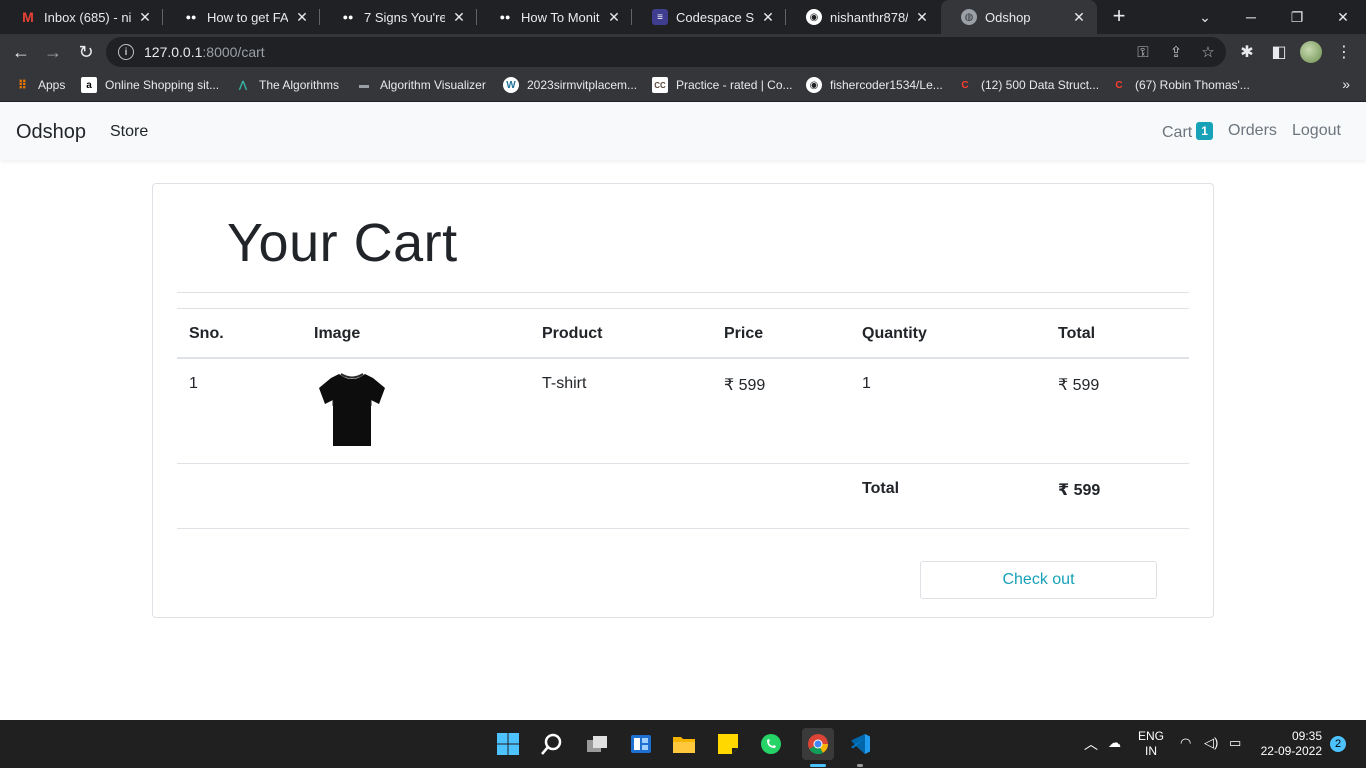  What do you see at coordinates (1251, 17) in the screenshot?
I see `minimize-icon: ─` at bounding box center [1251, 17].